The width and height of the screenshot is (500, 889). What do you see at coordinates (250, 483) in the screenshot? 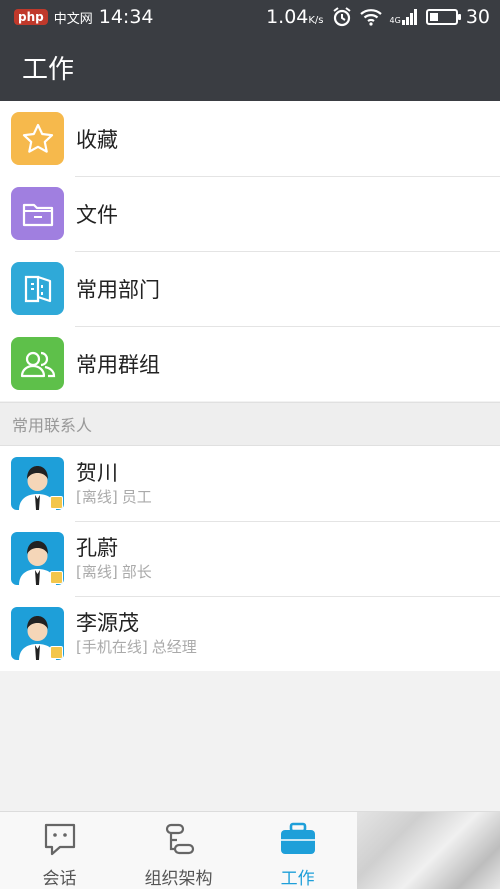
I see `contact-item: 贺川 [离线] 员工` at bounding box center [250, 483].